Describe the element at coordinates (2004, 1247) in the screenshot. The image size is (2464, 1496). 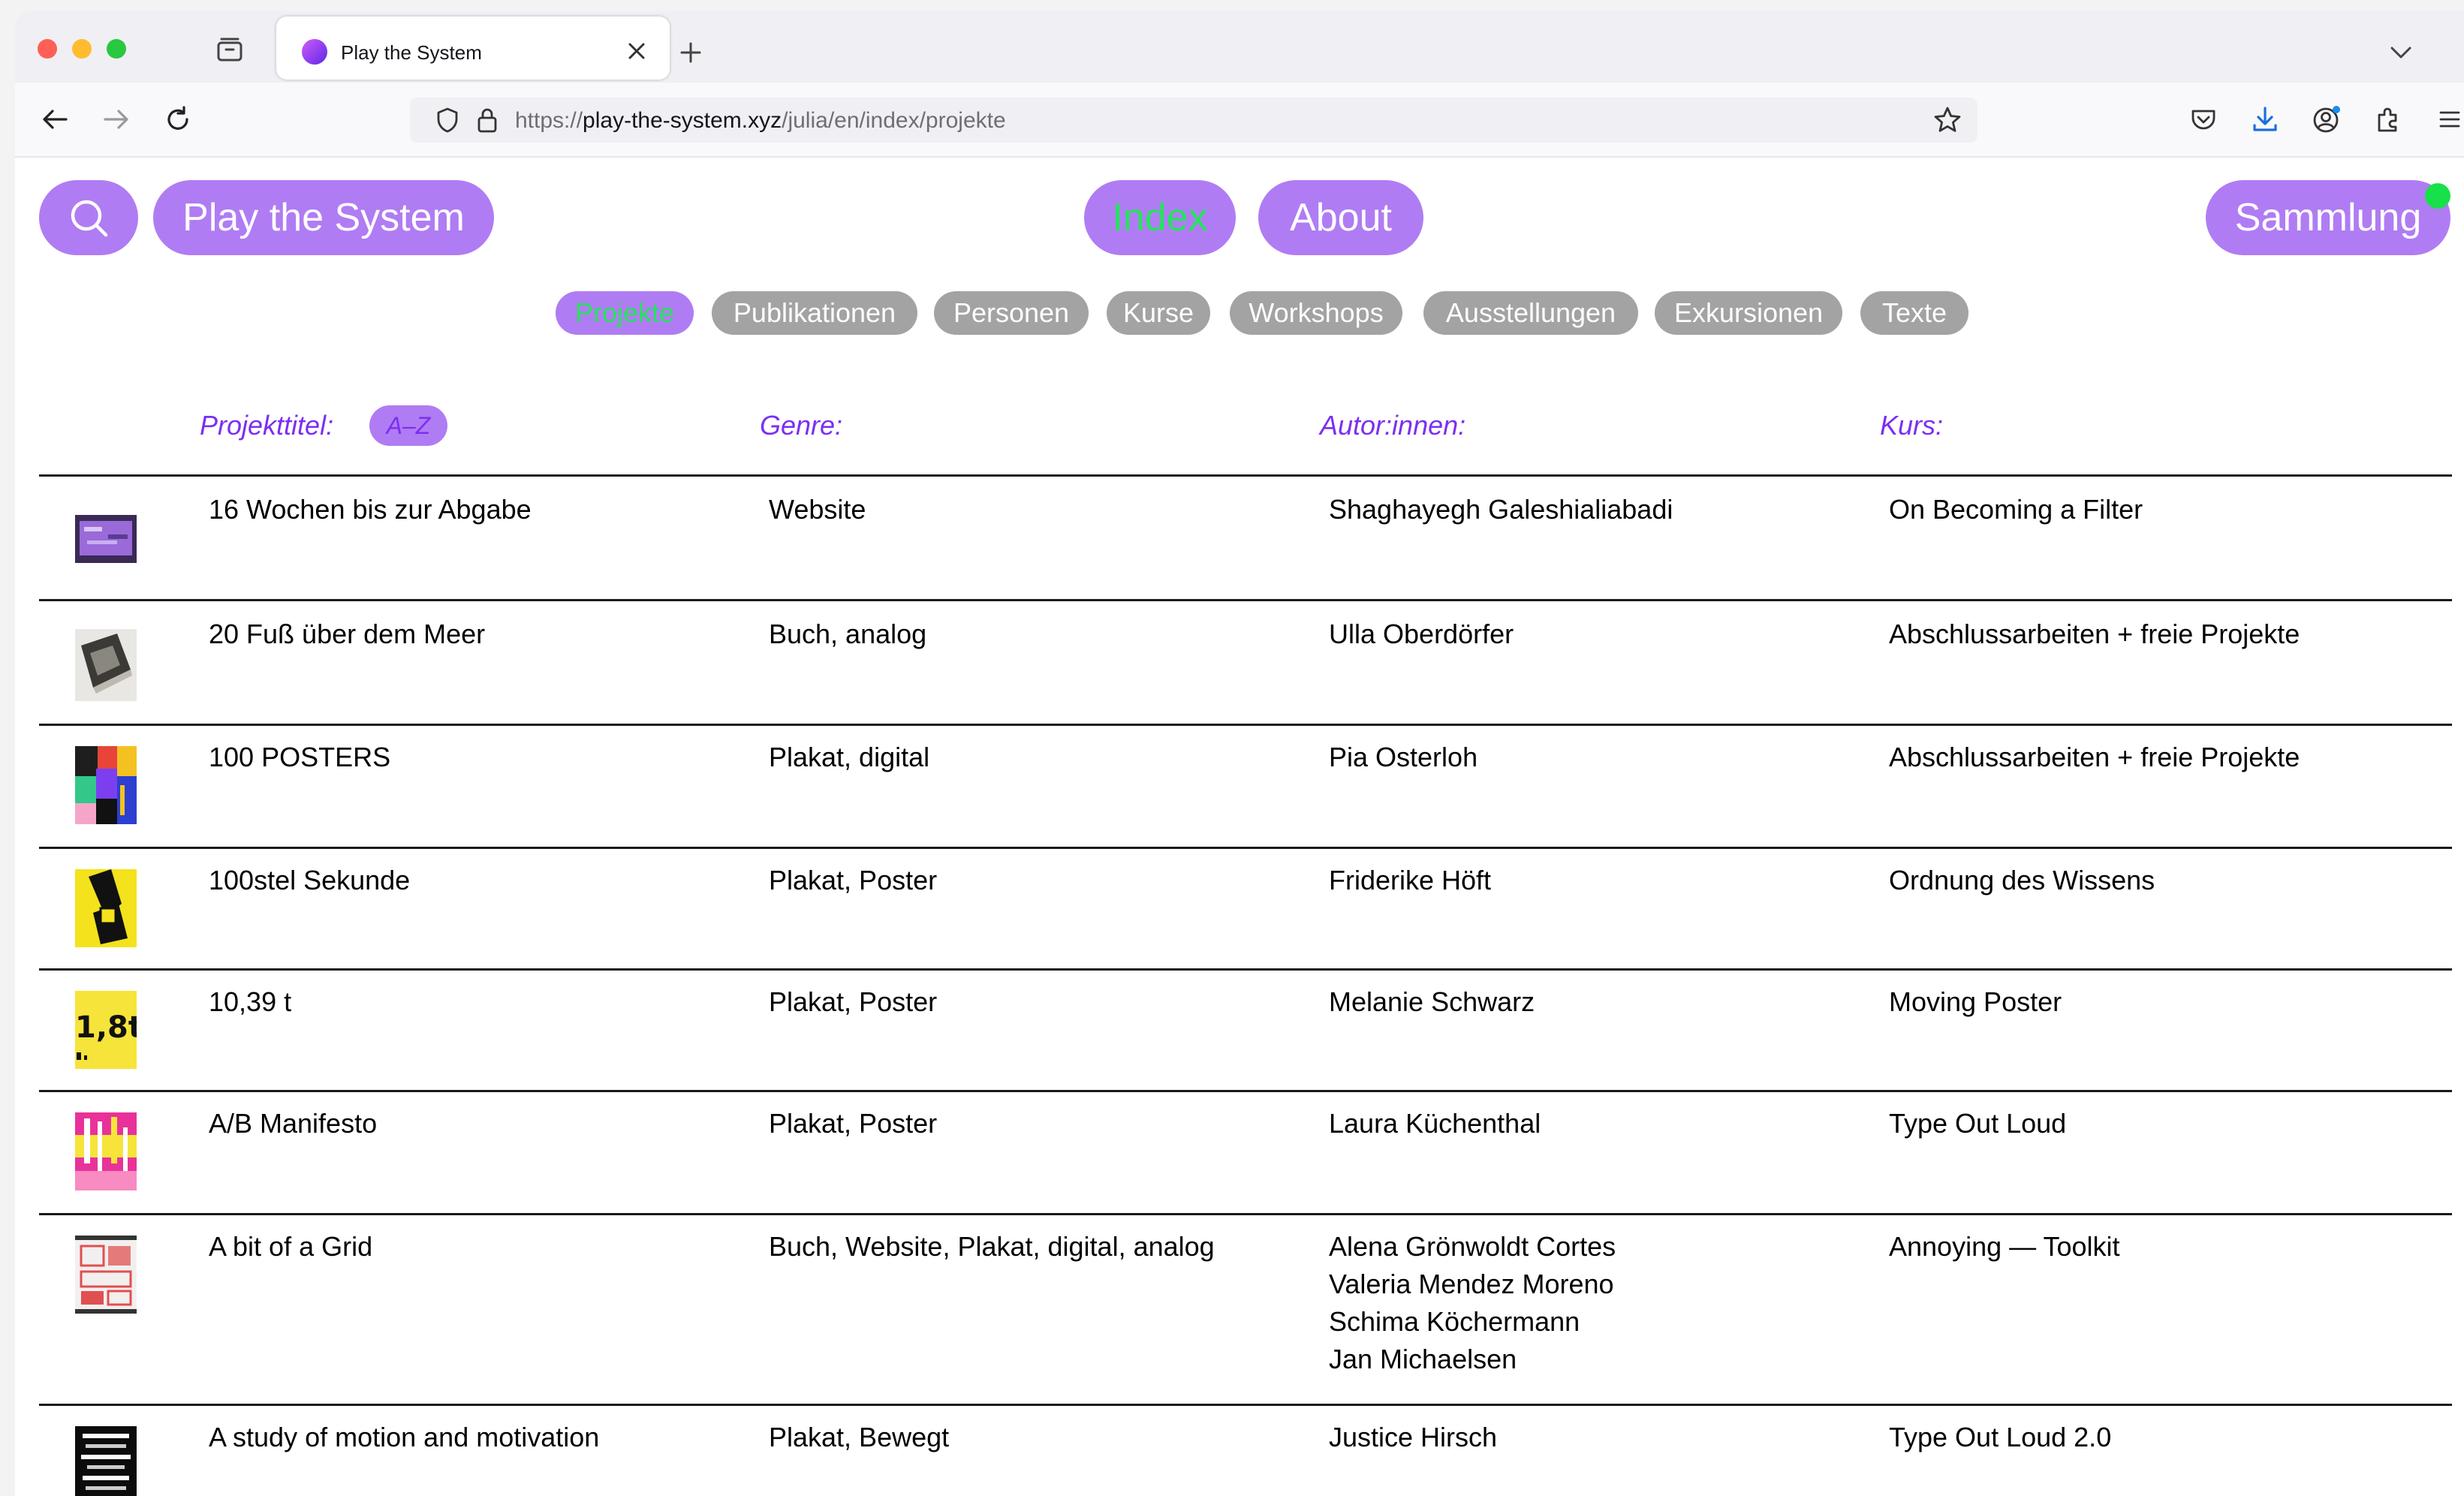
I see `project-course: Annoying — Toolkit` at that location.